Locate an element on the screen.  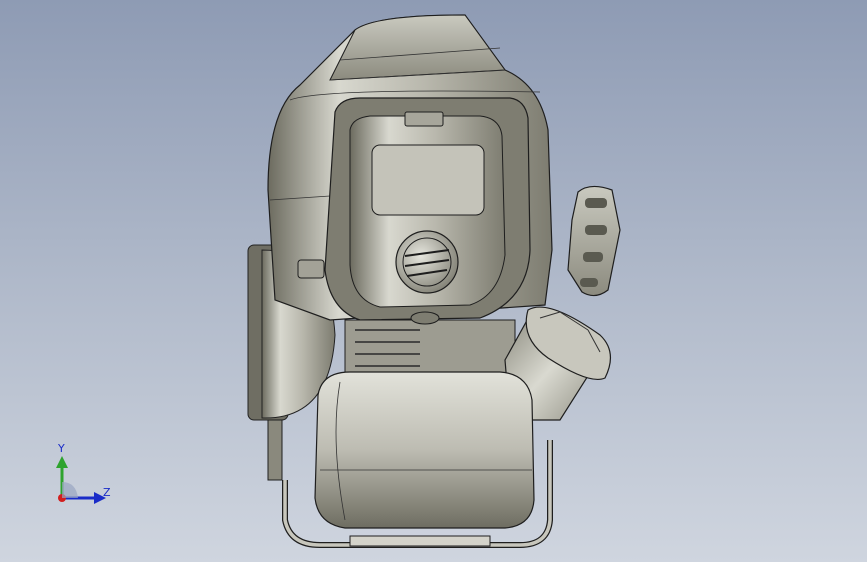
y-axis-label: Y is located at coordinates (61, 448).